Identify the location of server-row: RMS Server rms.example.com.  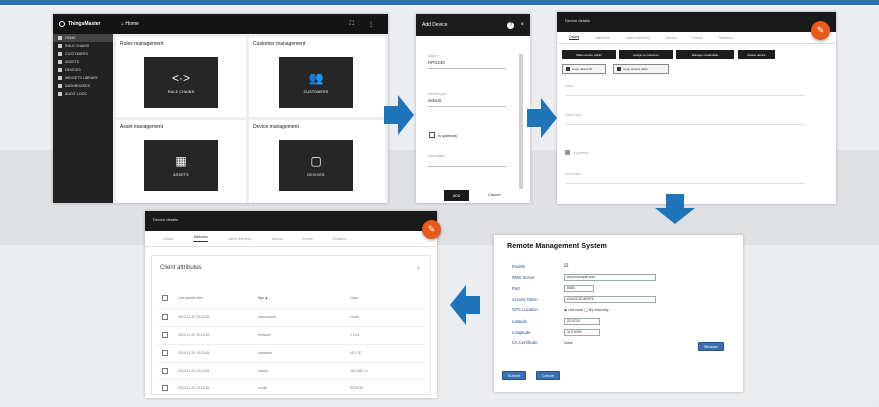
(584, 277).